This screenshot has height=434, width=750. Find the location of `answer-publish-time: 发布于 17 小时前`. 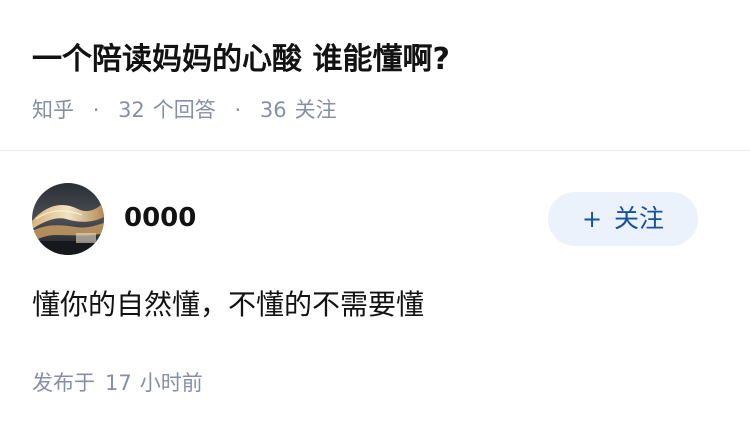

answer-publish-time: 发布于 17 小时前 is located at coordinates (117, 383).